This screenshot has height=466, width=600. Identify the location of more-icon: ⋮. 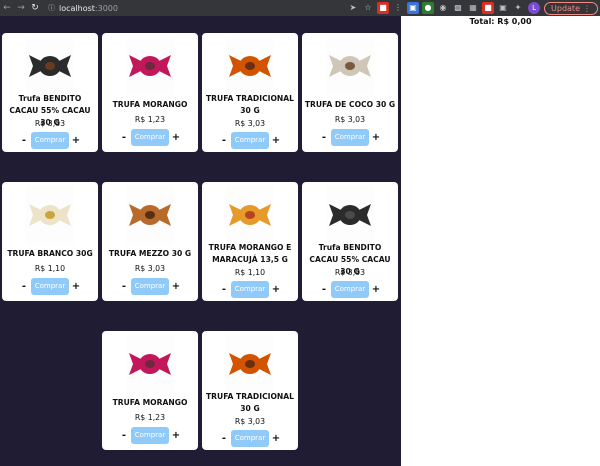
(587, 8).